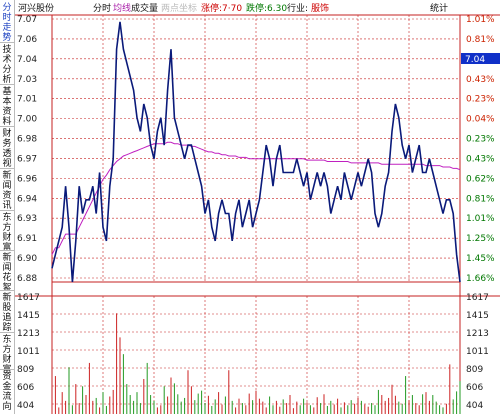  I want to click on price-tick-right: 1.66%, so click(480, 279).